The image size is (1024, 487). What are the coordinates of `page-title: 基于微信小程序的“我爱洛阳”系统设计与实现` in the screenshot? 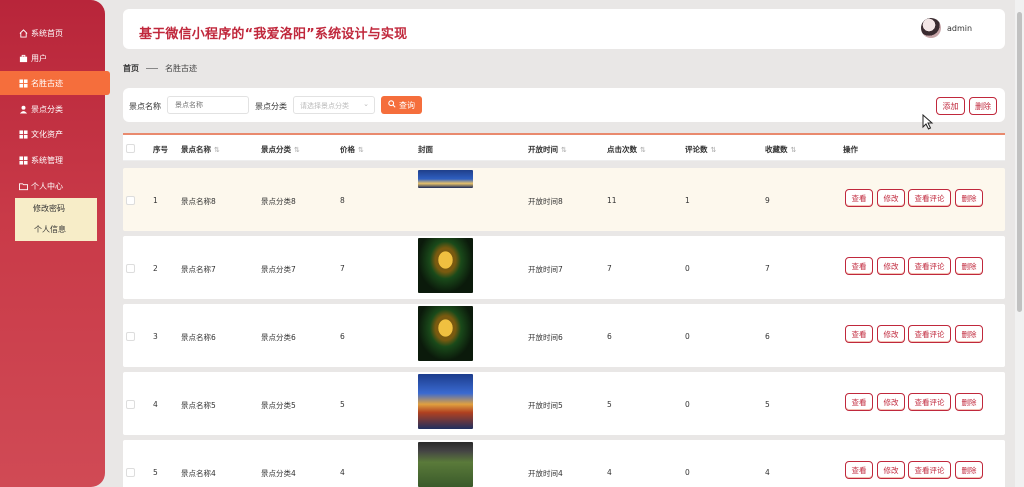 It's located at (273, 34).